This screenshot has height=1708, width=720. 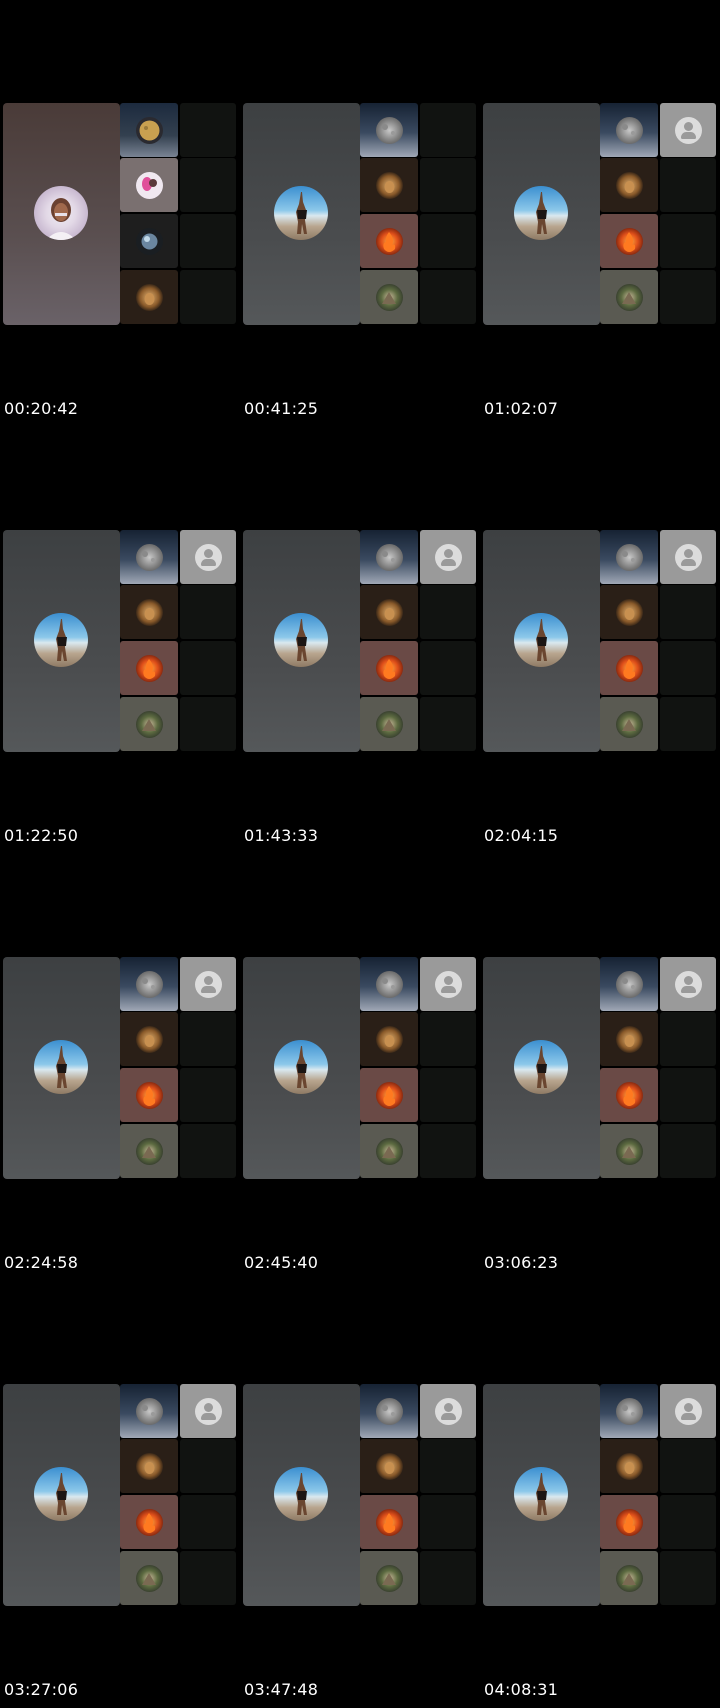 What do you see at coordinates (41, 408) in the screenshot?
I see `frame-timestamp: 00:20:42` at bounding box center [41, 408].